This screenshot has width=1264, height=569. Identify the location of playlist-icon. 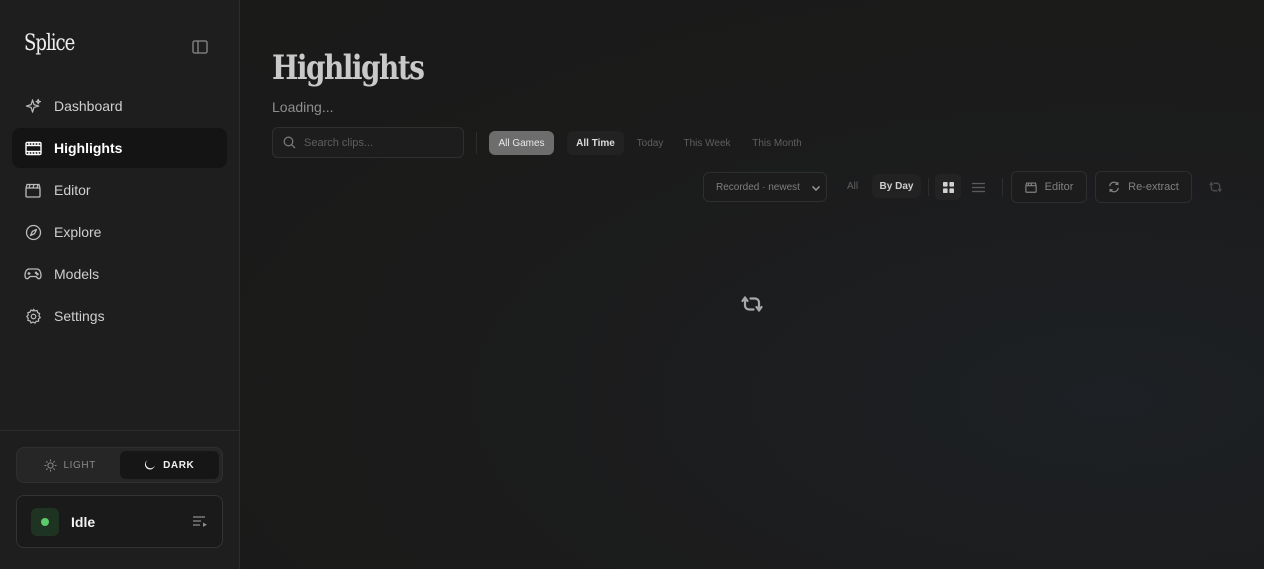
(200, 521).